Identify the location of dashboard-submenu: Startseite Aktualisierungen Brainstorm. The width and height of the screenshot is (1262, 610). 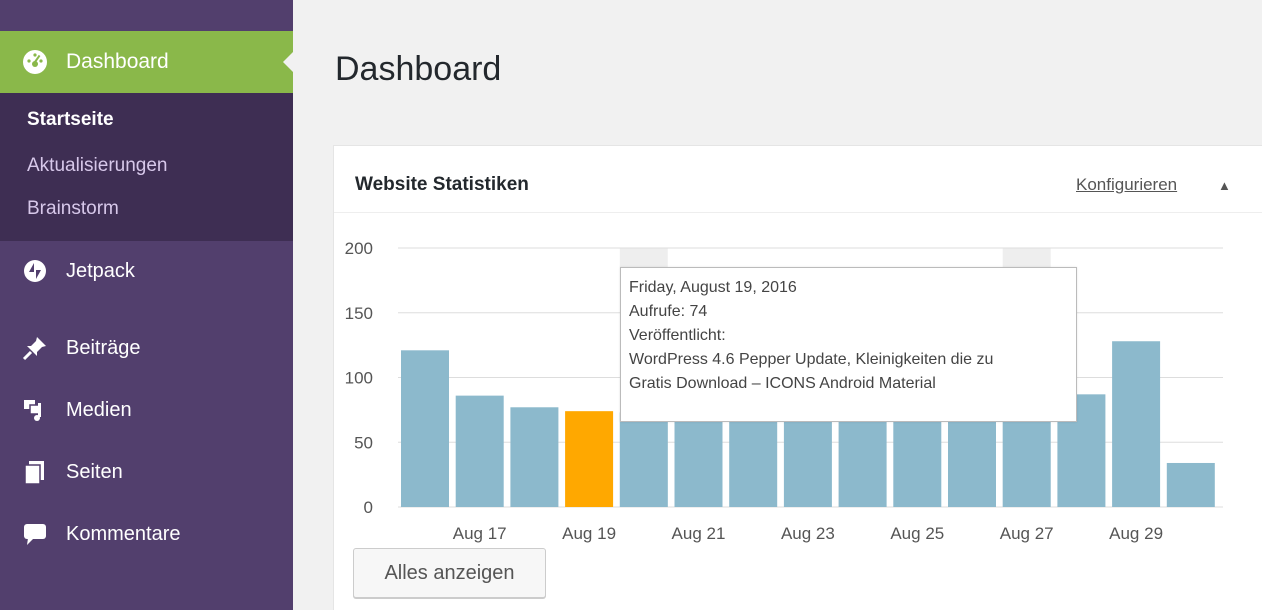
(146, 167).